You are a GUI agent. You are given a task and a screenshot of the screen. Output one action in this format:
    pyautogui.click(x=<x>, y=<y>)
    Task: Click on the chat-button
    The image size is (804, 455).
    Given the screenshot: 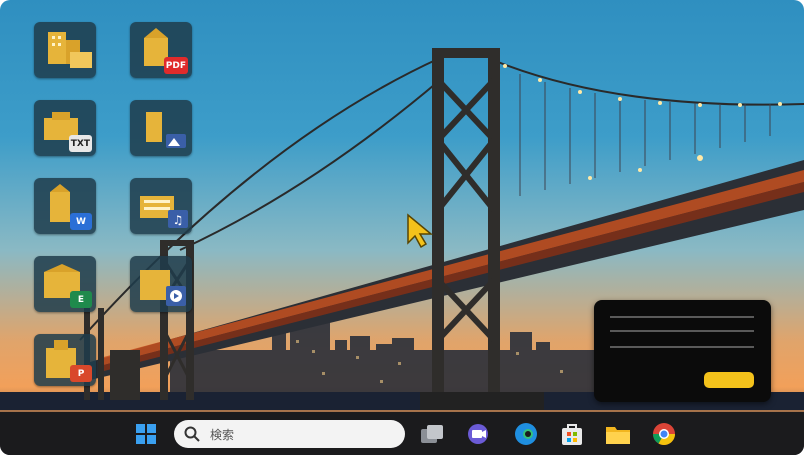 What is the action you would take?
    pyautogui.click(x=478, y=434)
    